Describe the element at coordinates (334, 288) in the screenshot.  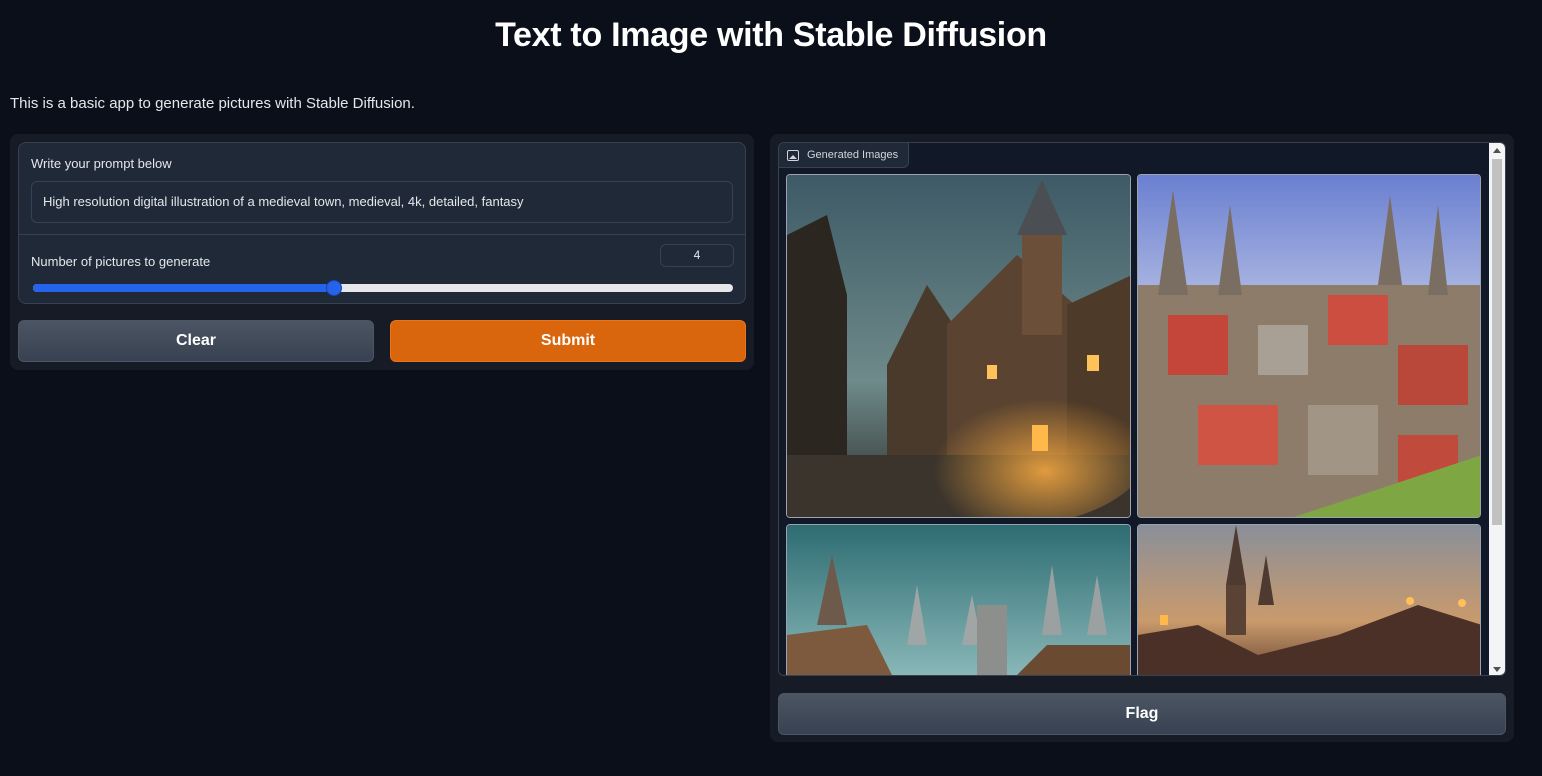
I see `slider-handle` at that location.